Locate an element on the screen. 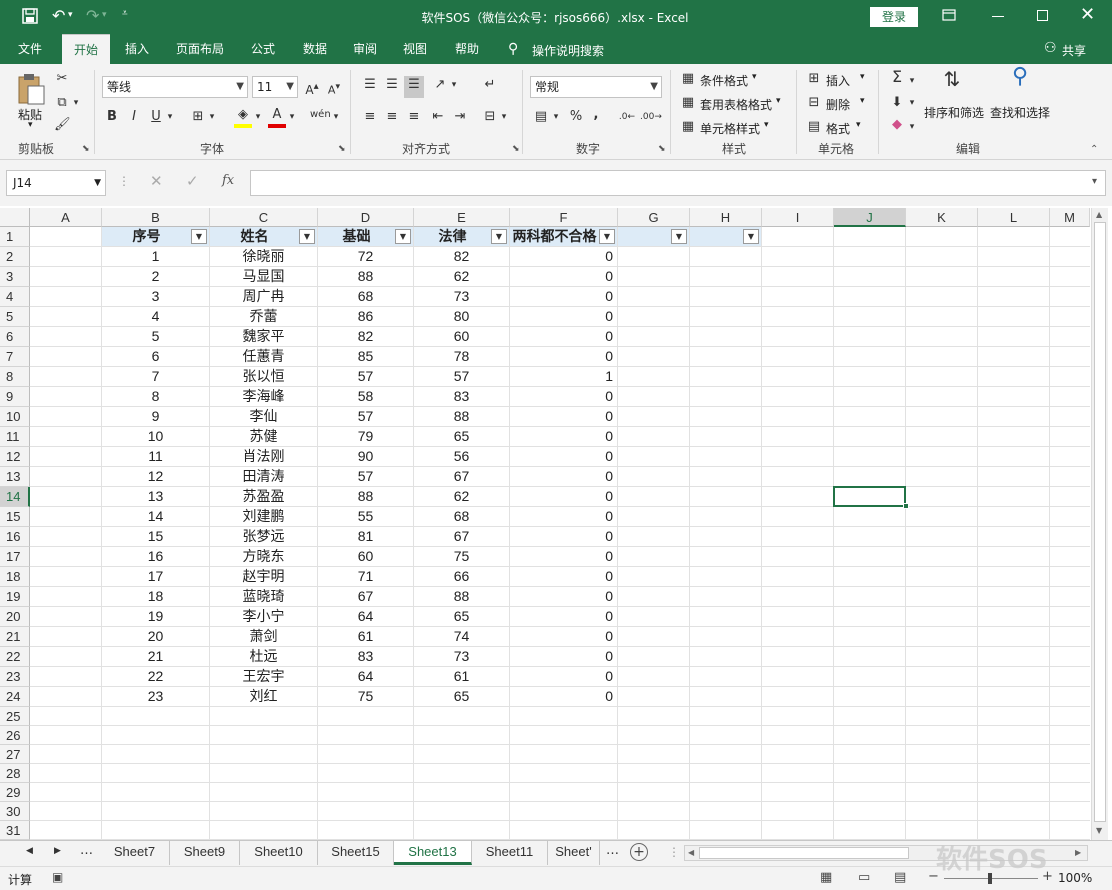 The width and height of the screenshot is (1112, 890). row-header-27: 27 is located at coordinates (15, 754).